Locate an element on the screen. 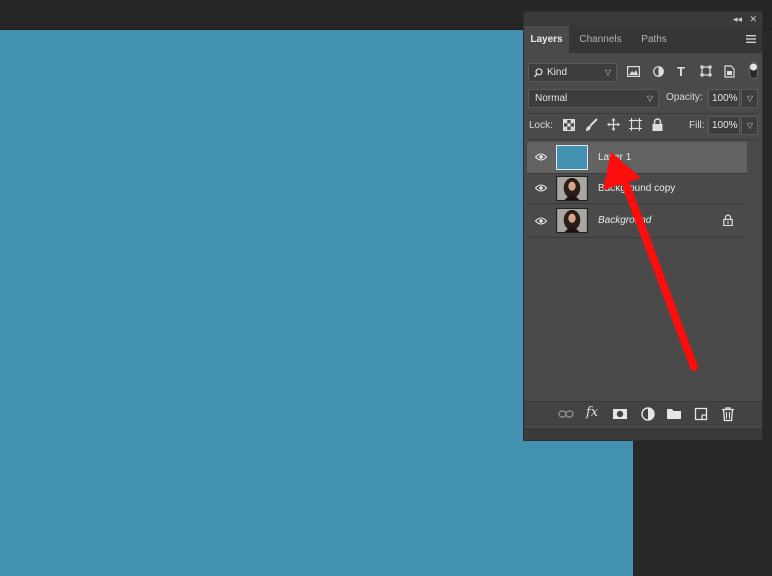 This screenshot has height=576, width=772. filter-kind-label: Kind is located at coordinates (557, 72).